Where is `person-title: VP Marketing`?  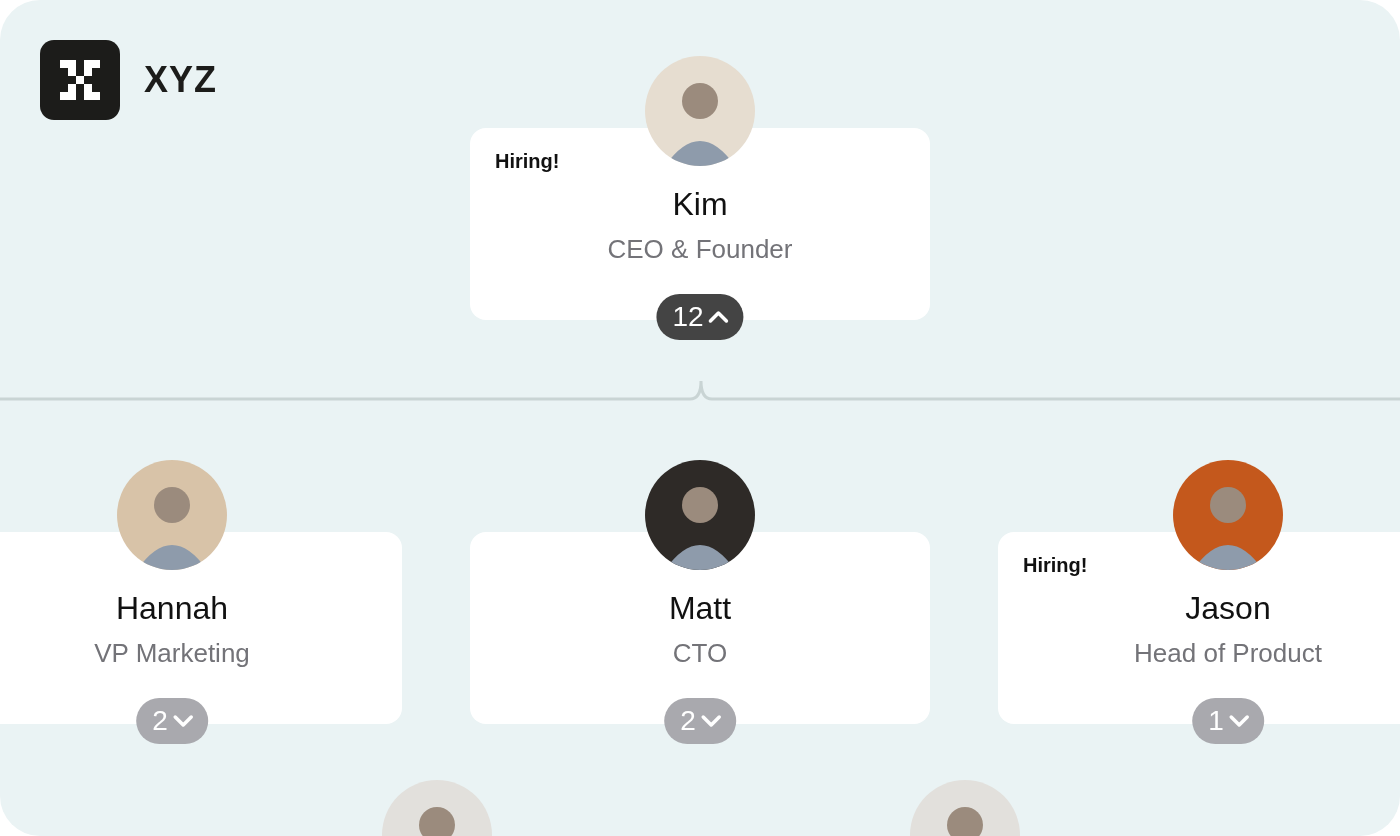 person-title: VP Marketing is located at coordinates (172, 653).